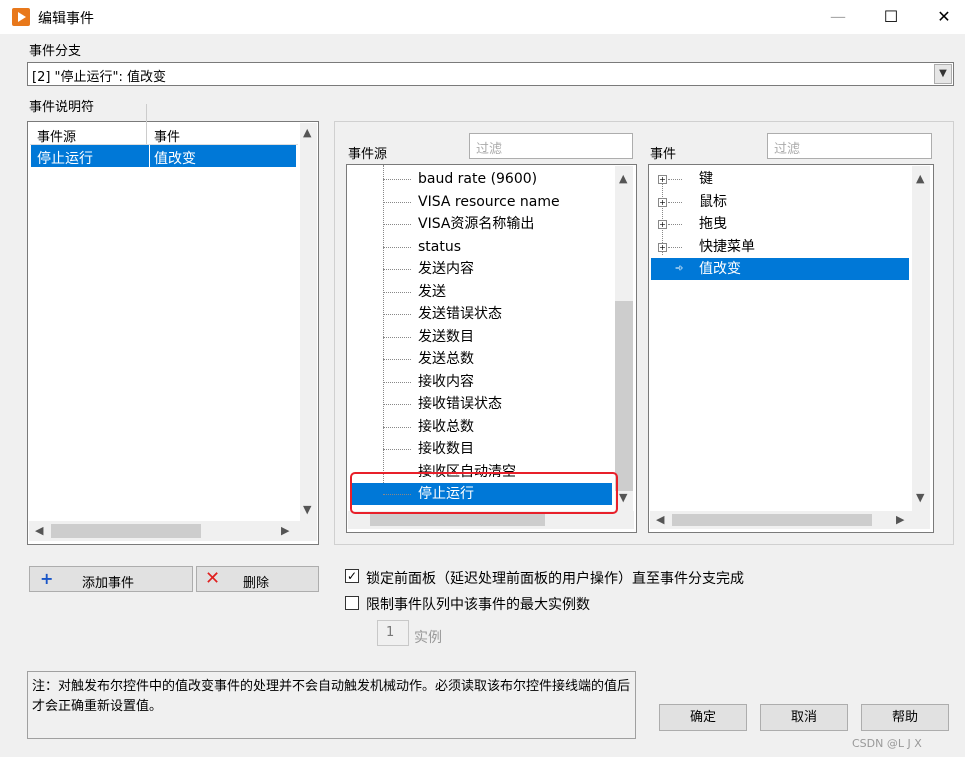 The image size is (965, 757). What do you see at coordinates (498, 359) in the screenshot?
I see `source-item: 发送总数` at bounding box center [498, 359].